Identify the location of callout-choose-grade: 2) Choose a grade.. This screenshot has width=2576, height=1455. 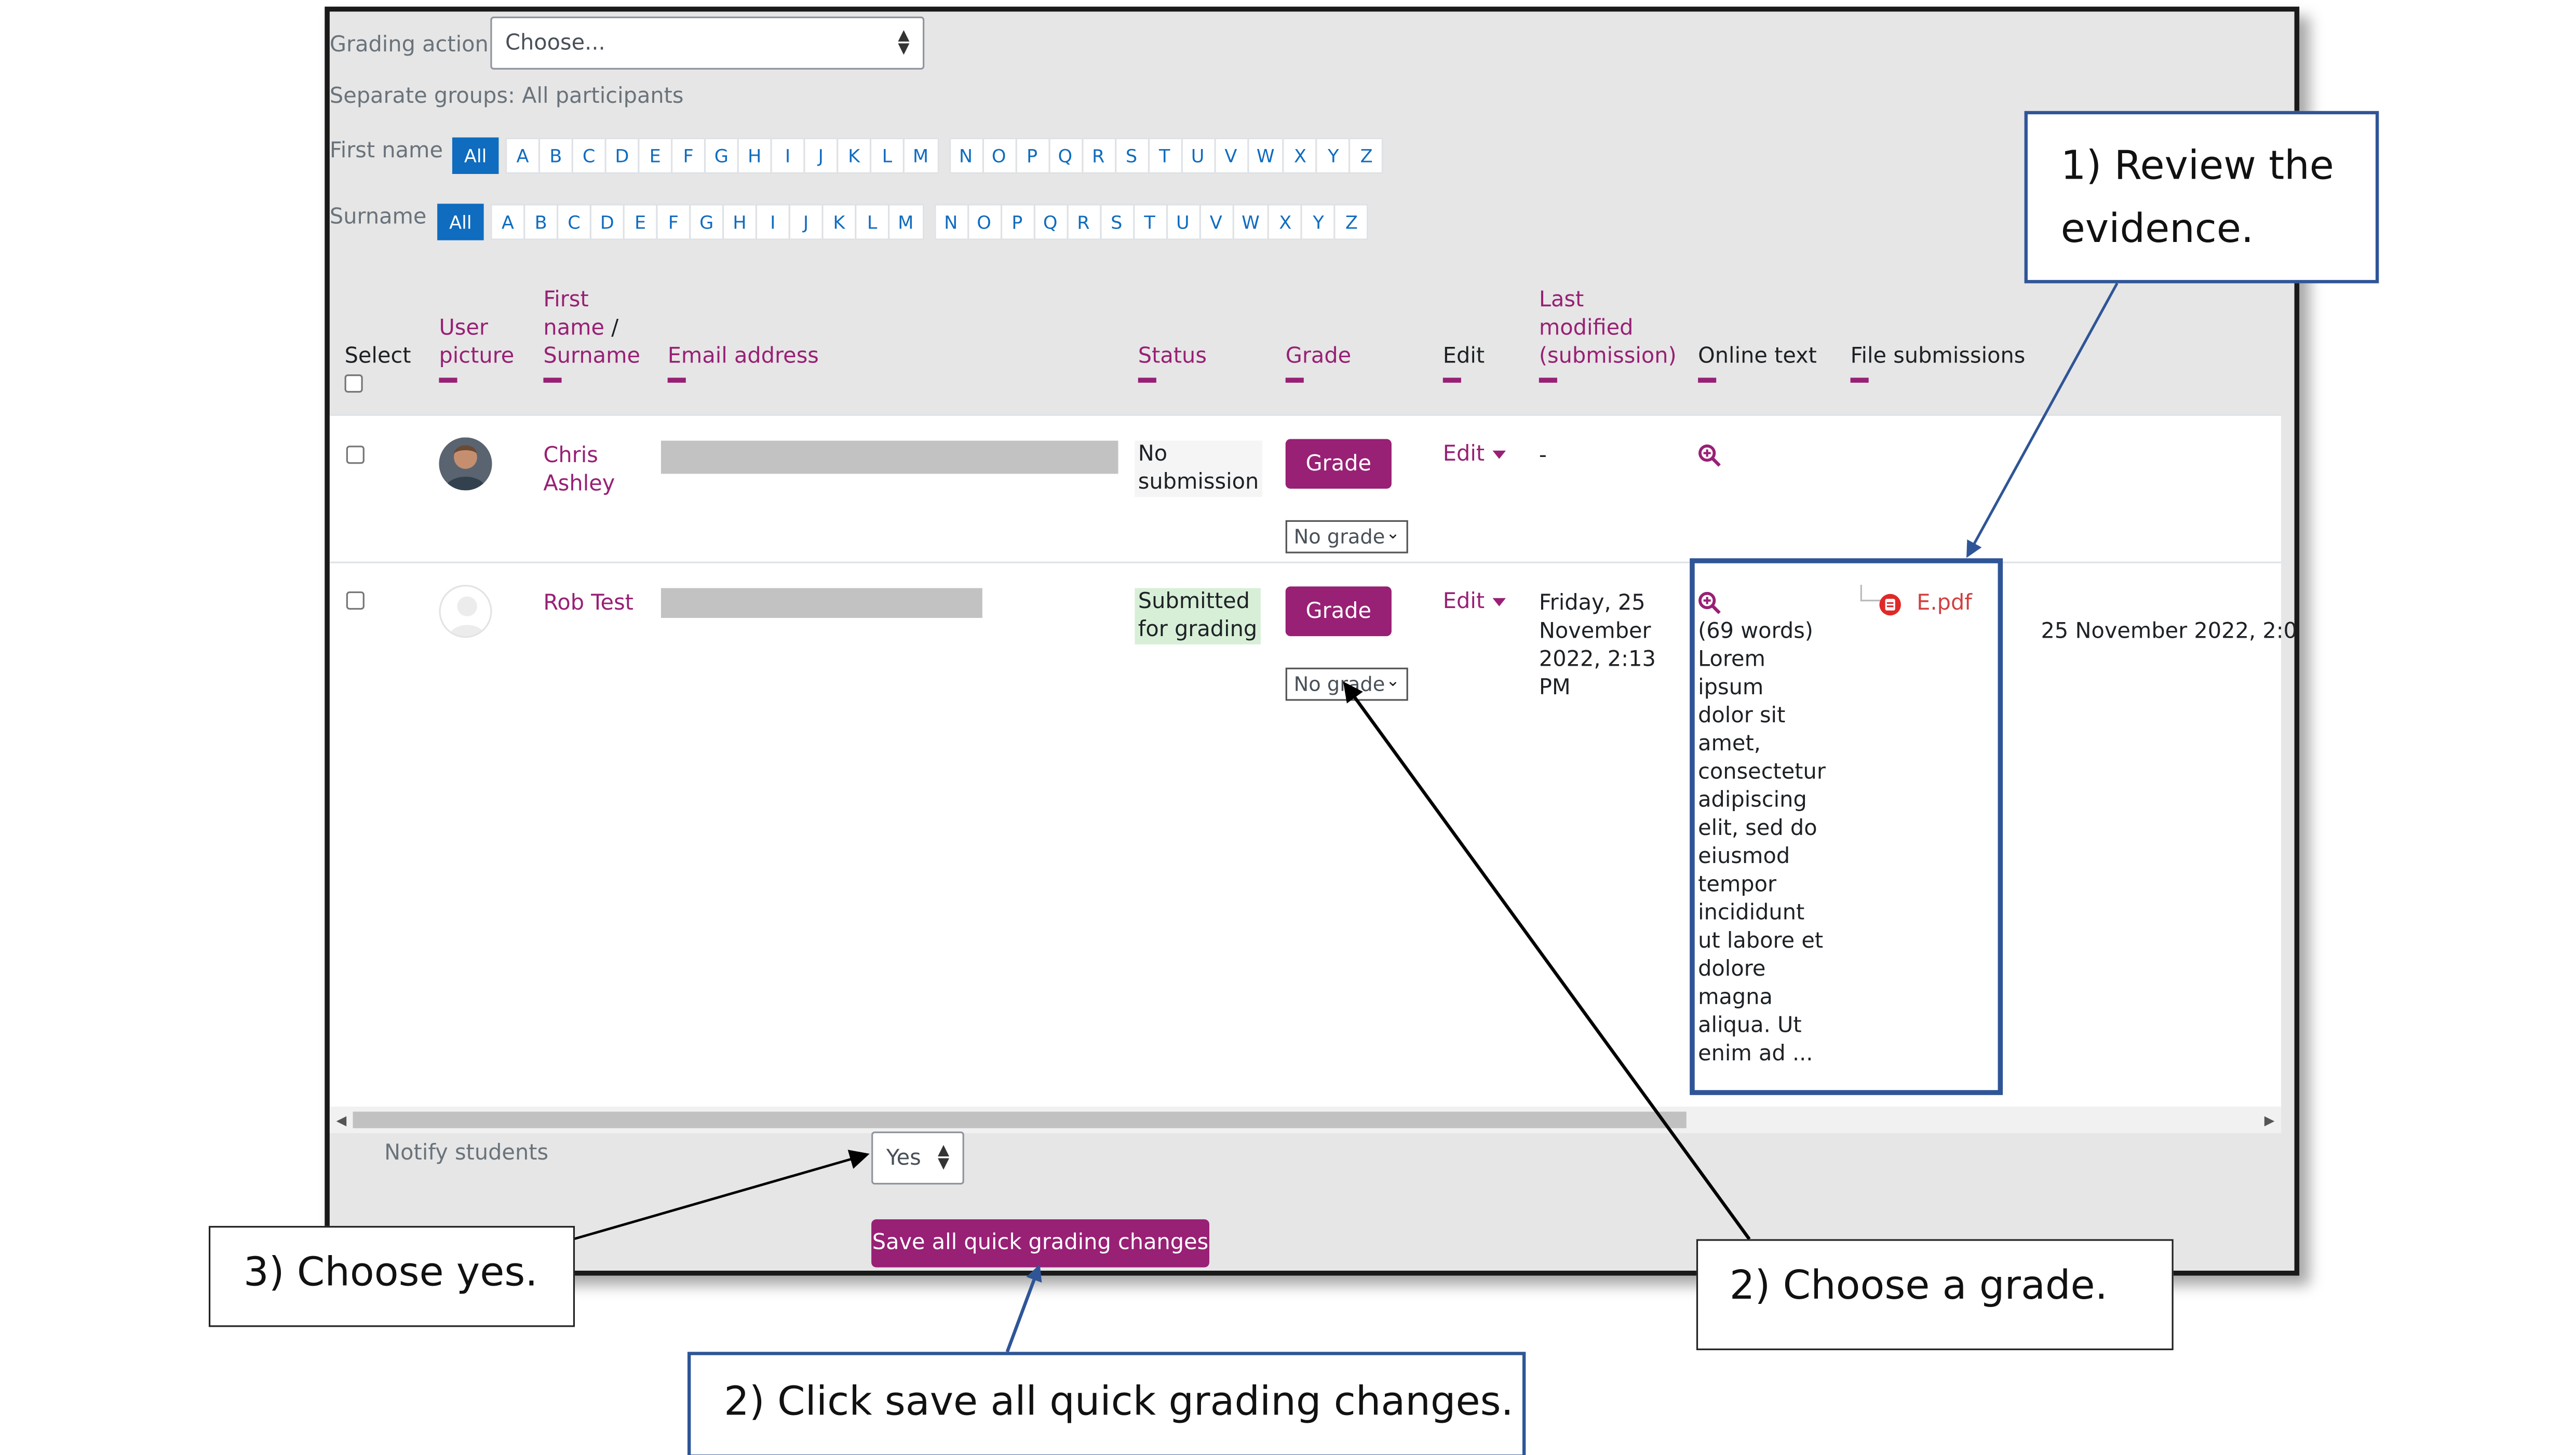
(1935, 1295).